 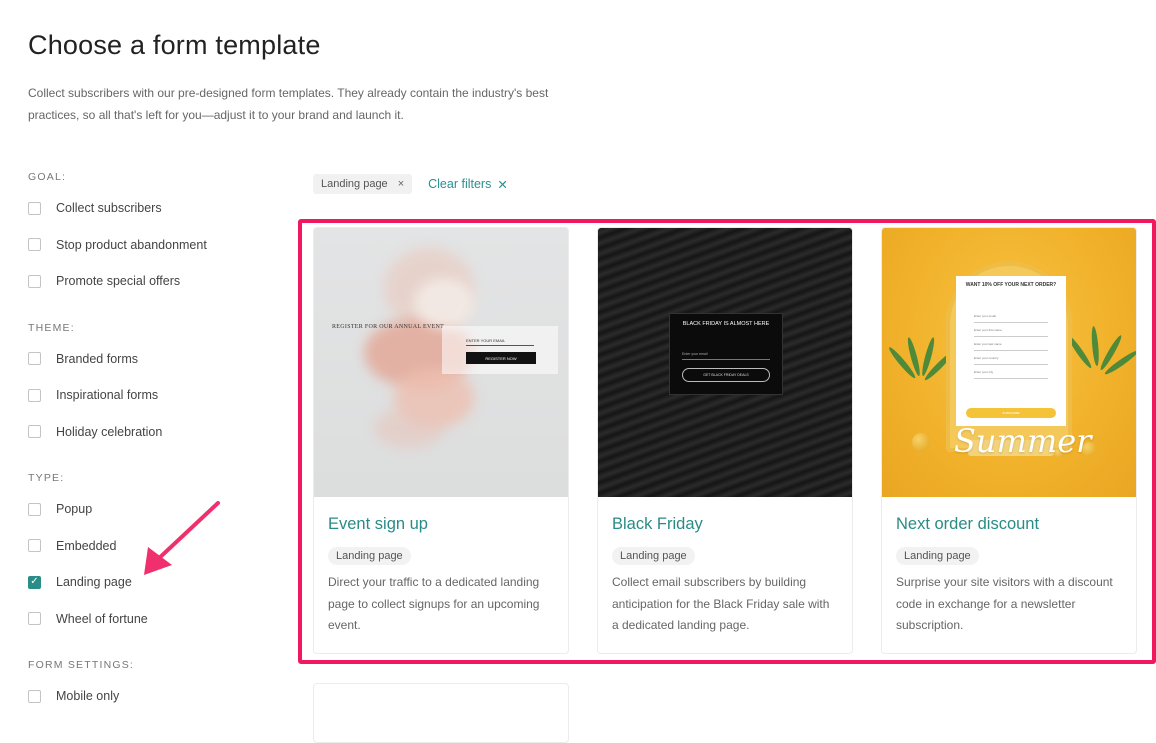 What do you see at coordinates (109, 208) in the screenshot?
I see `filter-option-label: Collect subscribers` at bounding box center [109, 208].